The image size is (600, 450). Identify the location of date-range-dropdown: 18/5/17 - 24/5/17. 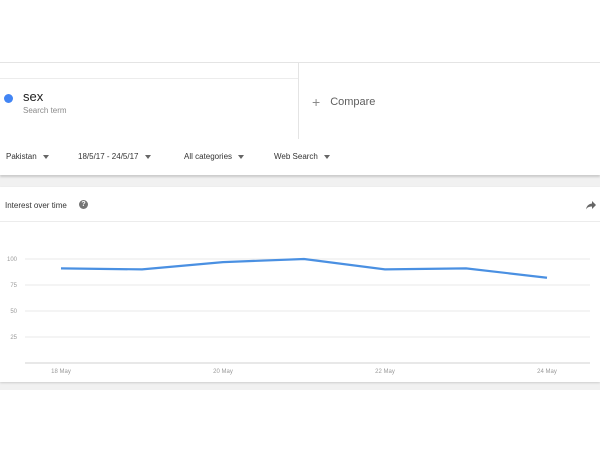
(114, 156).